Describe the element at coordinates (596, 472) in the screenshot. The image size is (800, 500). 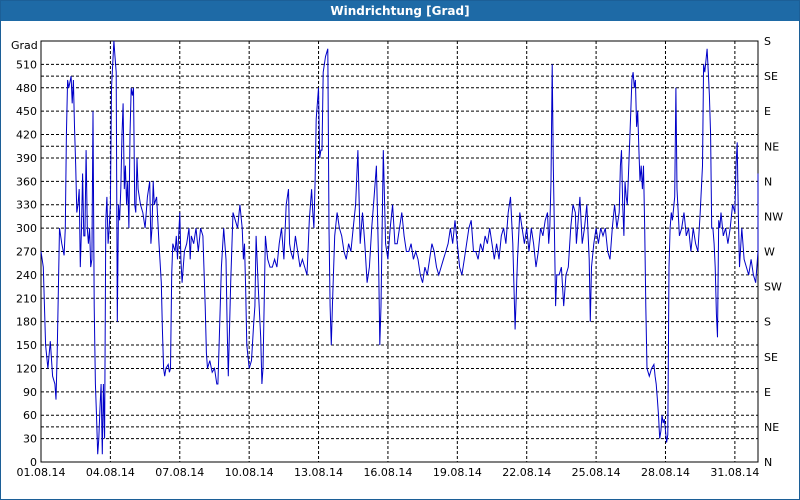
I see `x-tick-label: 25.08.14` at that location.